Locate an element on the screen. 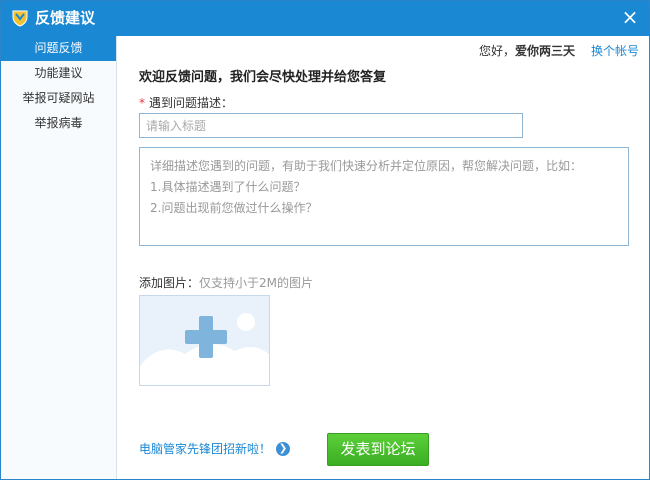  page-heading: 欢迎反馈问题，我们会尽快处理并给您答复 is located at coordinates (263, 77).